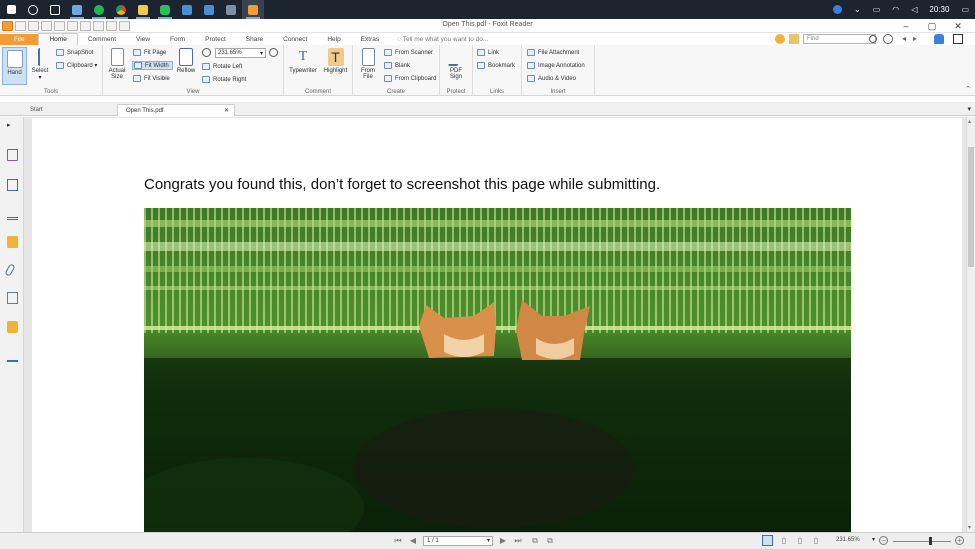 This screenshot has width=975, height=549. What do you see at coordinates (19, 39) in the screenshot?
I see `tab-file: File` at bounding box center [19, 39].